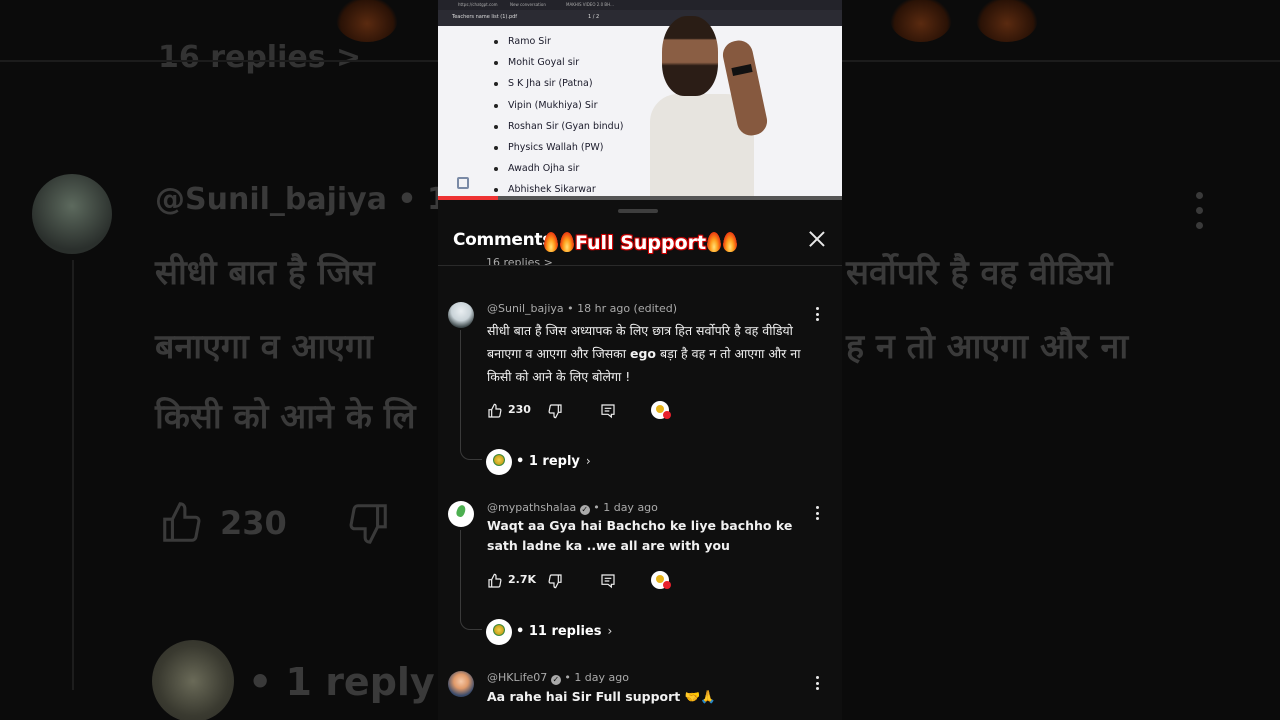 The width and height of the screenshot is (1280, 720). Describe the element at coordinates (264, 347) in the screenshot. I see `bg-line2-left: बनाएगा व आएगा` at that location.